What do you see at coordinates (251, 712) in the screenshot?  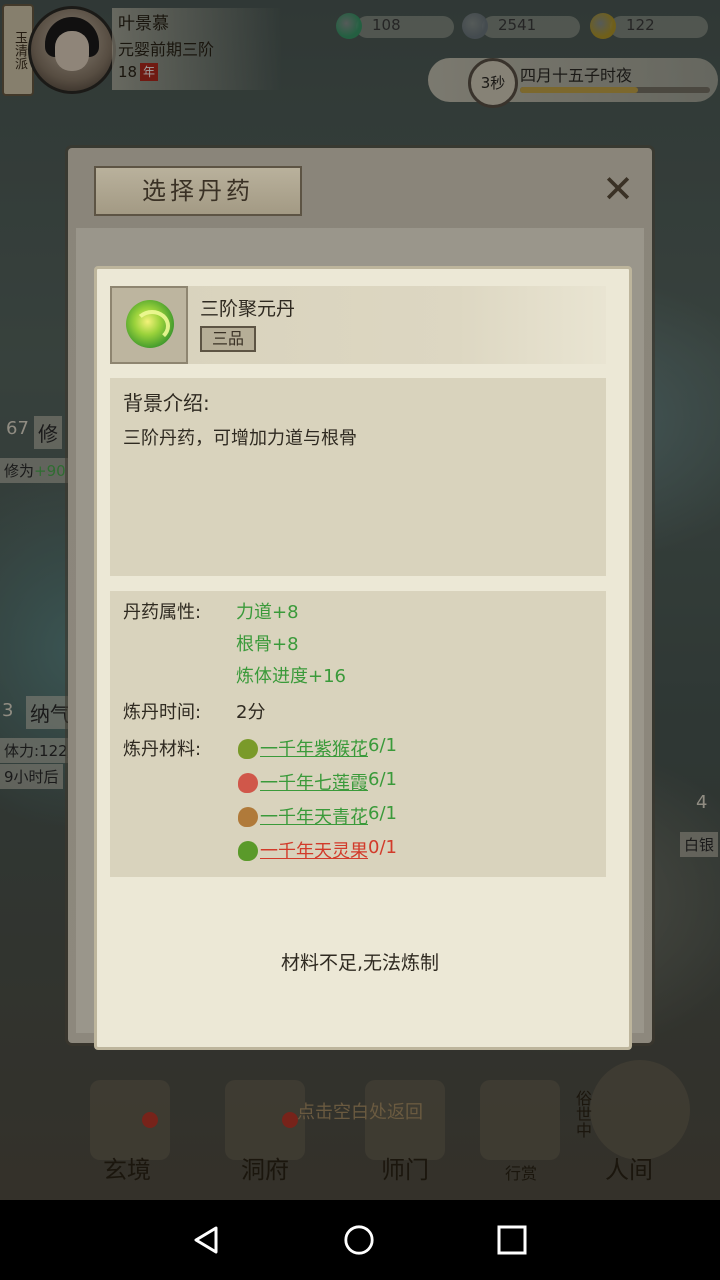 I see `refine-time-value: 2分` at bounding box center [251, 712].